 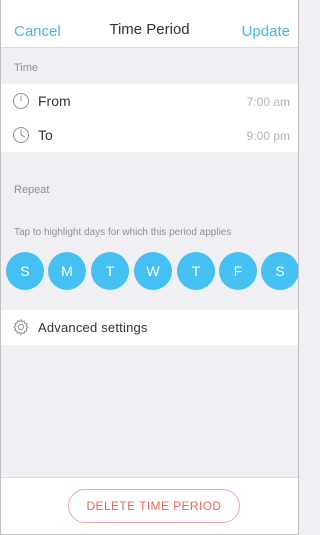 I want to click on repeat-section-header: Repeat, so click(x=32, y=190).